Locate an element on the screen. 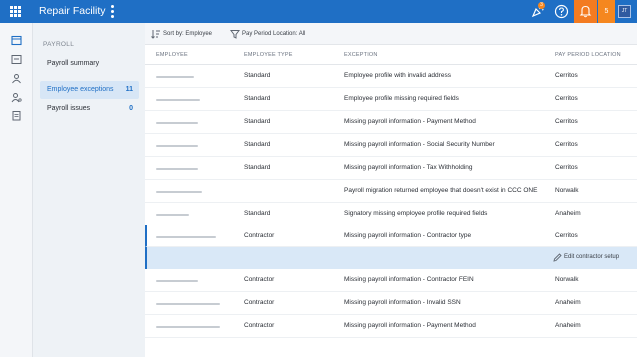 The image size is (637, 357). sort-label: Sort by: Employee is located at coordinates (188, 34).